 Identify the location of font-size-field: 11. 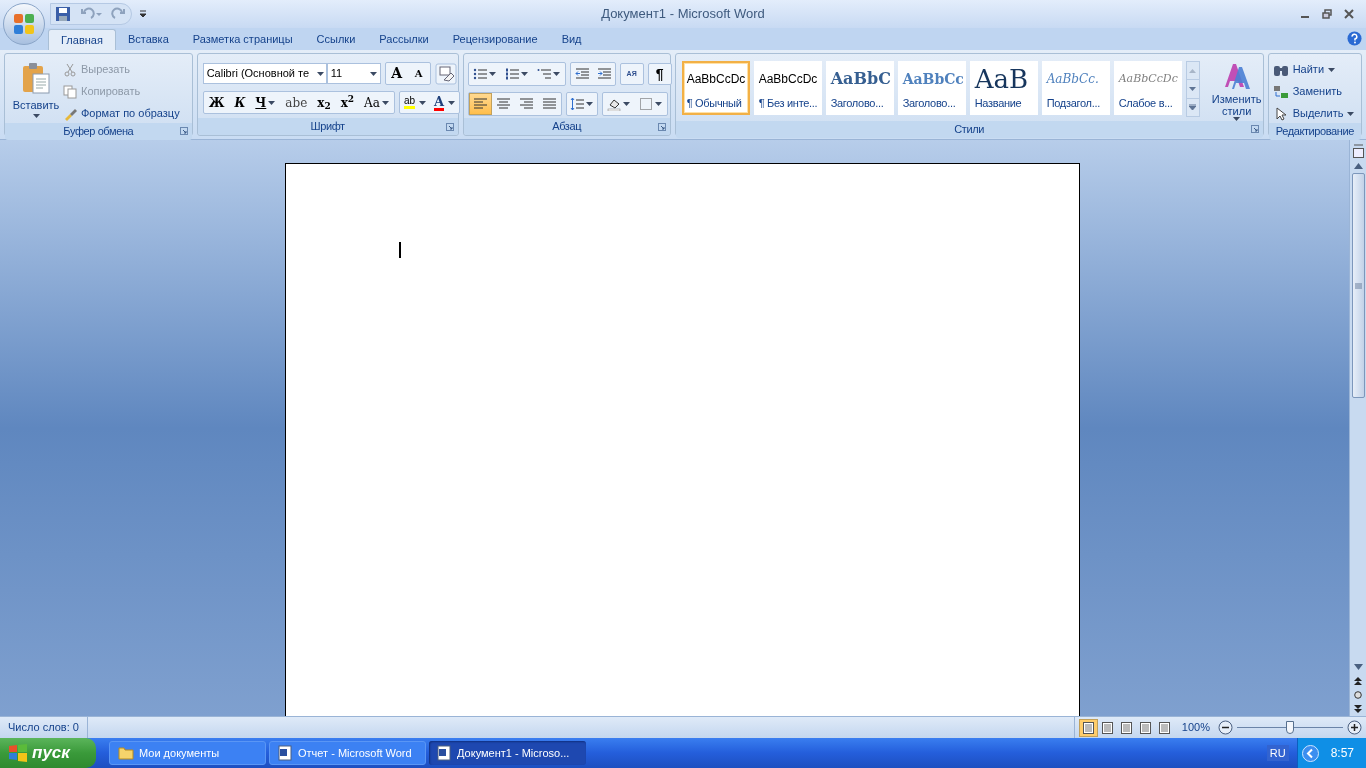
(353, 73).